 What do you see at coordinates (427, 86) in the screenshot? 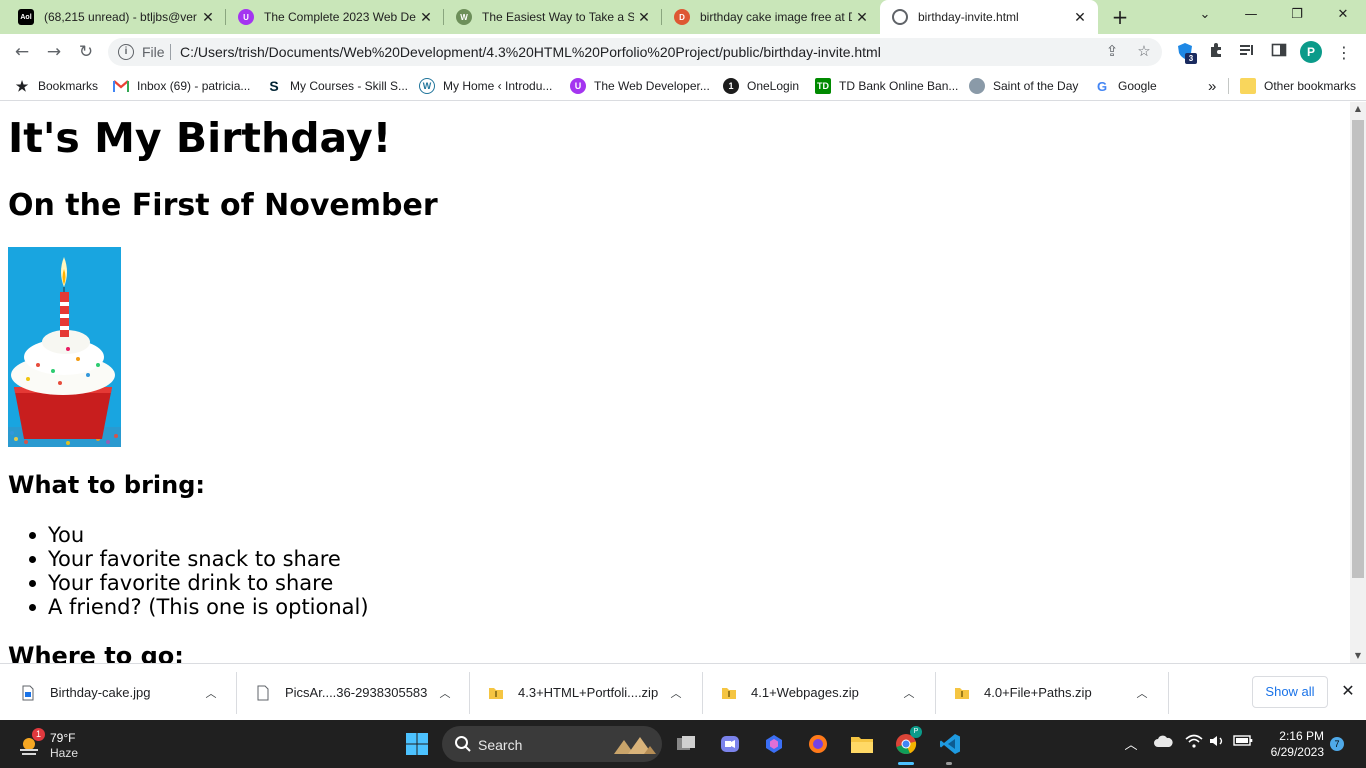
I see `wordpress-icon: W` at bounding box center [427, 86].